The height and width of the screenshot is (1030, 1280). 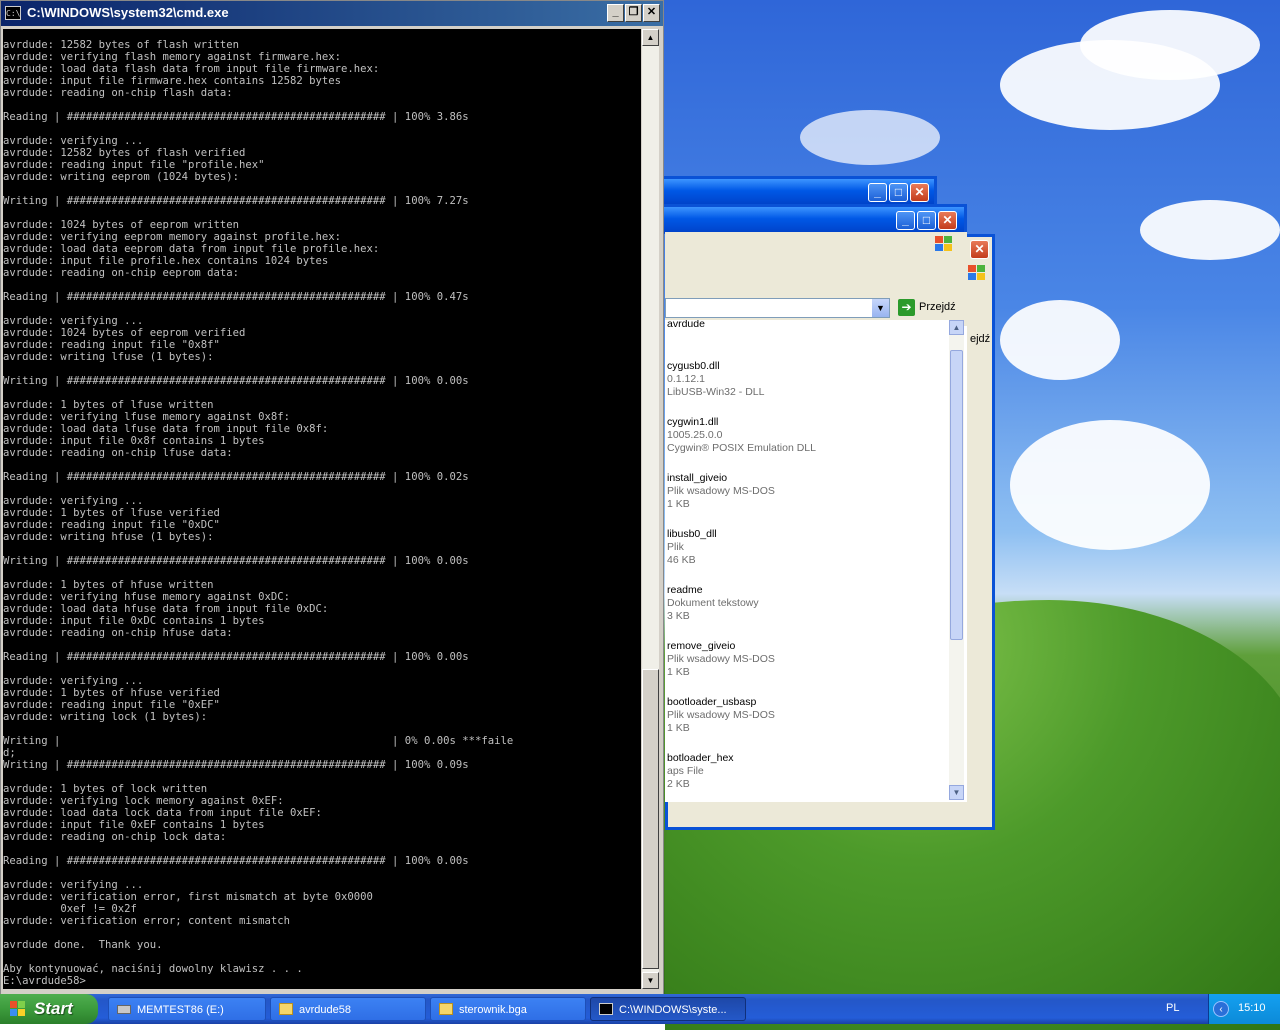 I want to click on chevron-left-icon: ‹, so click(x=1221, y=1009).